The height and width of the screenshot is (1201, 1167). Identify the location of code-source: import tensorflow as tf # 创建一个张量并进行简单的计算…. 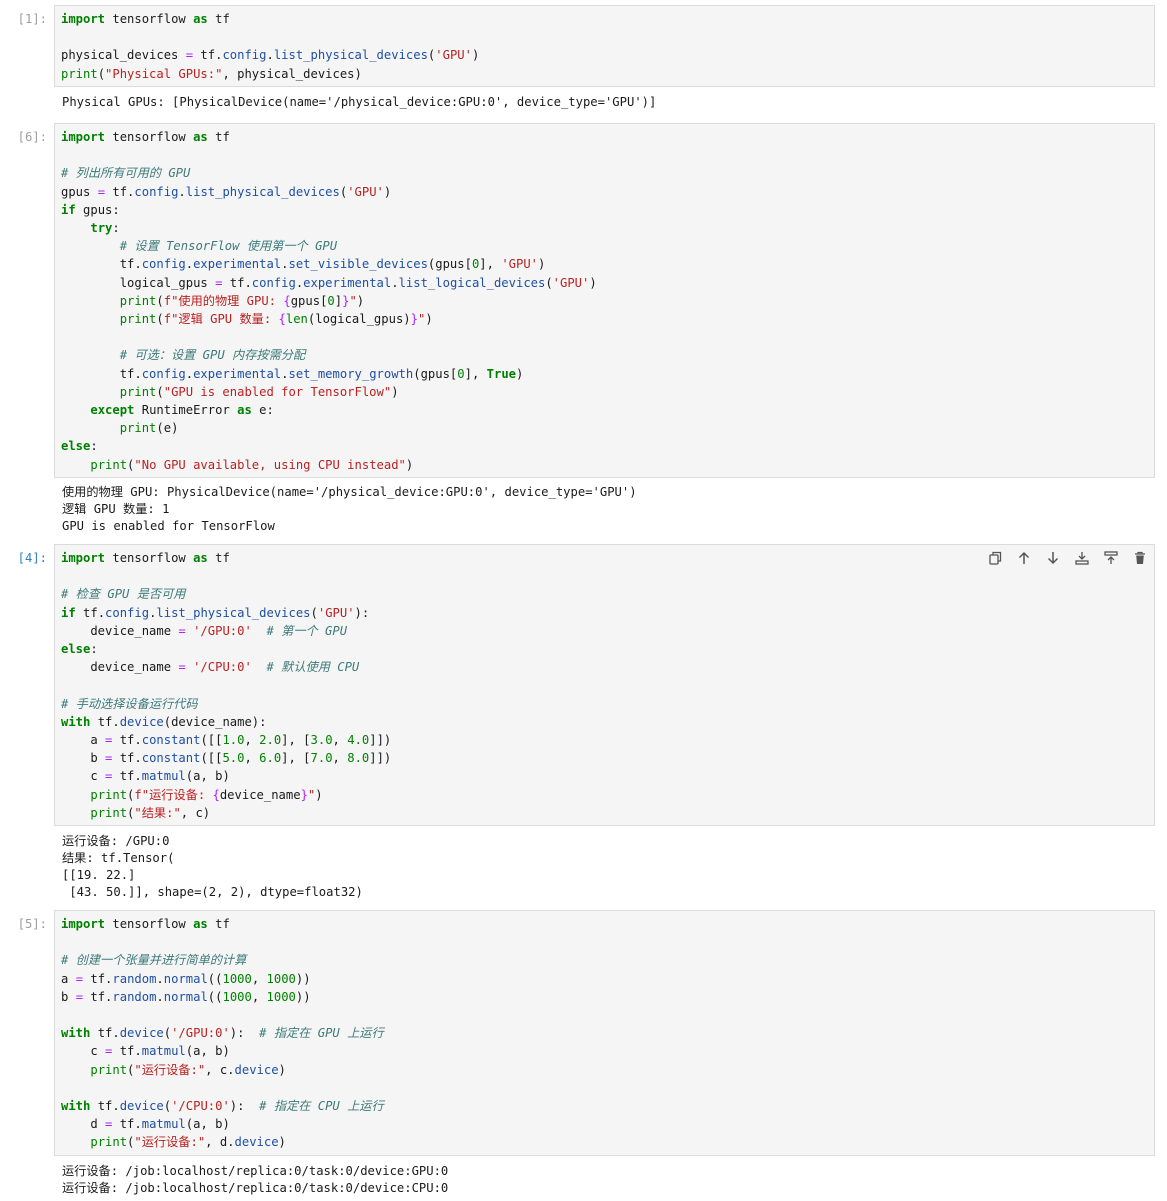
(222, 1033).